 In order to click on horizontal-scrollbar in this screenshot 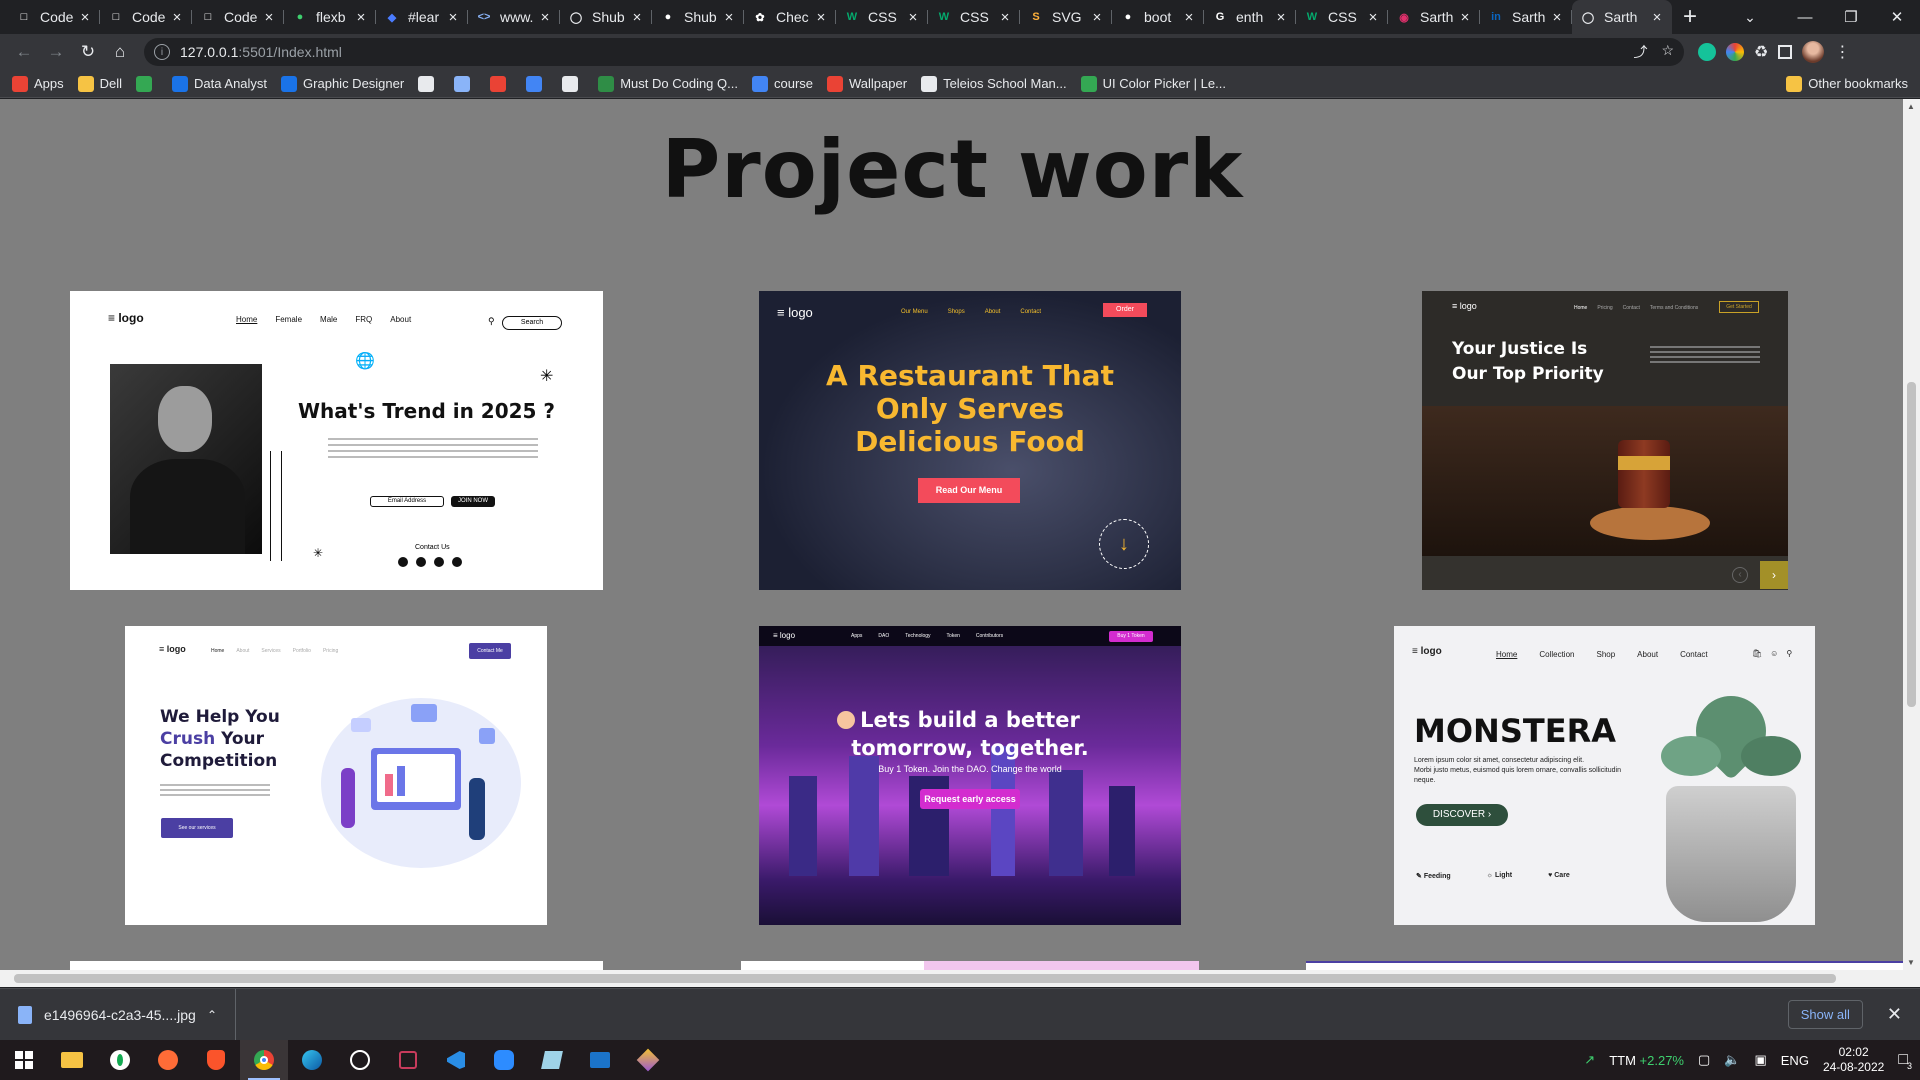, I will do `click(960, 978)`.